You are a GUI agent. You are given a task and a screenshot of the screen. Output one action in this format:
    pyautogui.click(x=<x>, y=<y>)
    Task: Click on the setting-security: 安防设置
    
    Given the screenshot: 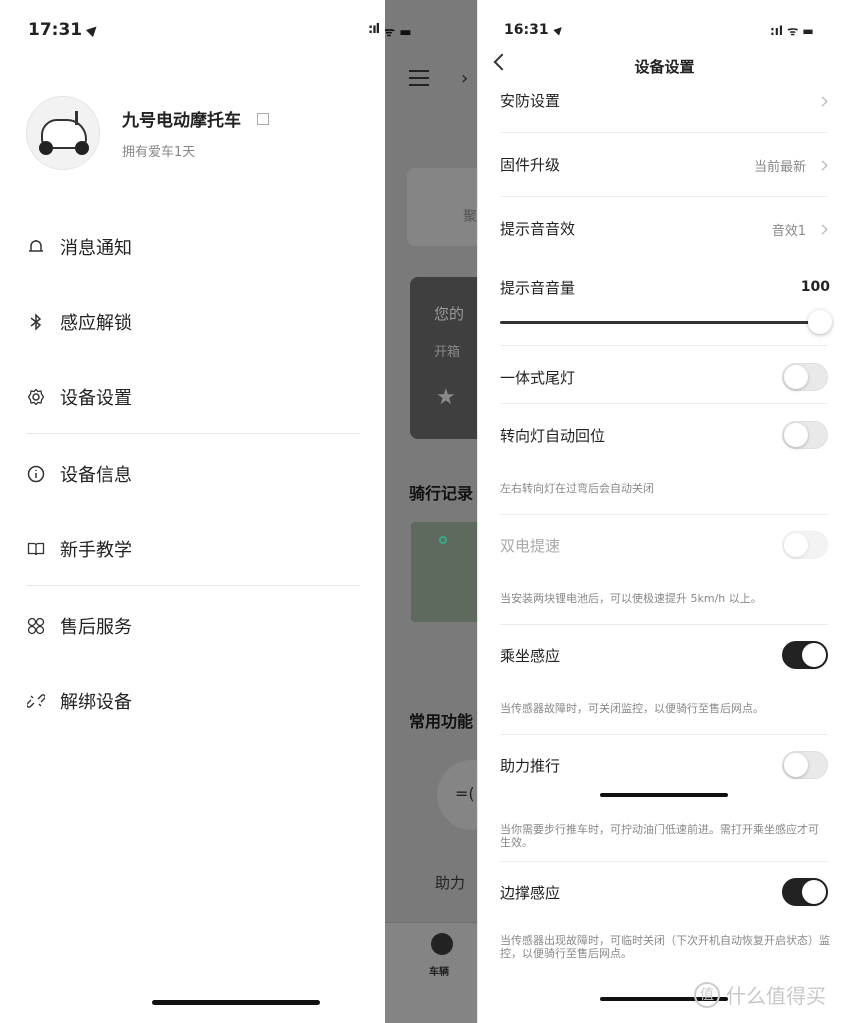 What is the action you would take?
    pyautogui.click(x=664, y=102)
    